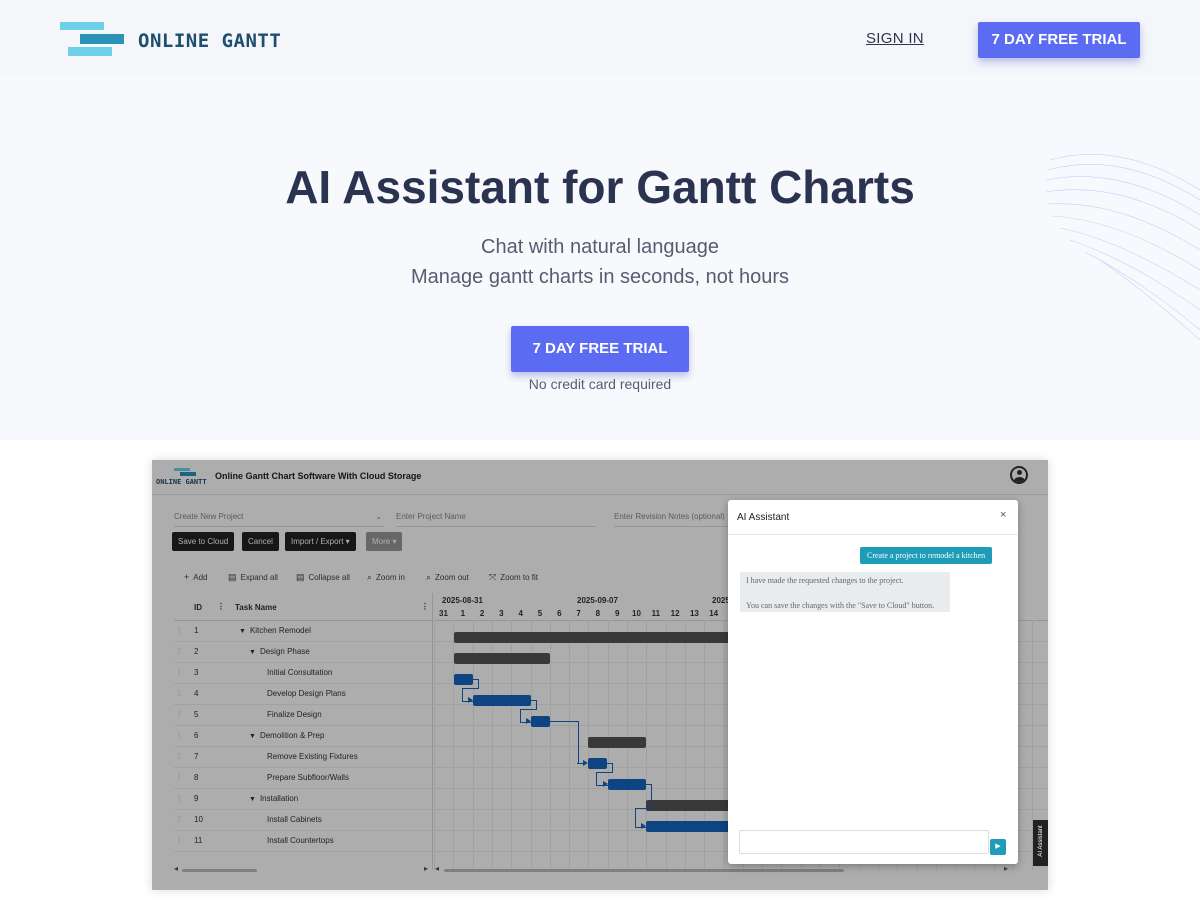 The image size is (1200, 900). I want to click on user-message: Create a project to remodel a kitchen, so click(926, 555).